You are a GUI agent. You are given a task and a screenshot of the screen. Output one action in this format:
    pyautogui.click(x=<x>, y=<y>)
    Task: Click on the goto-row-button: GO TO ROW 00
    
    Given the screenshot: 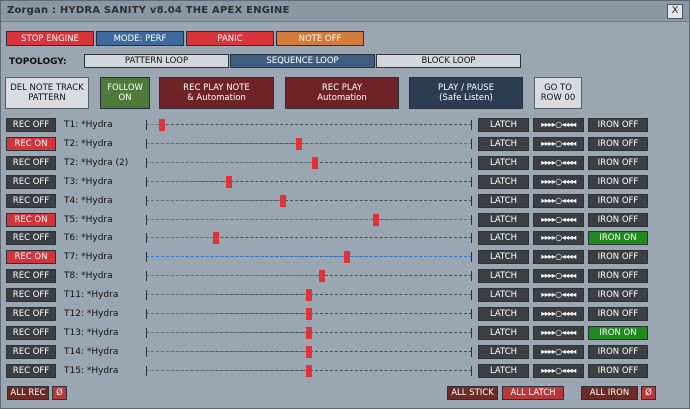 What is the action you would take?
    pyautogui.click(x=558, y=93)
    